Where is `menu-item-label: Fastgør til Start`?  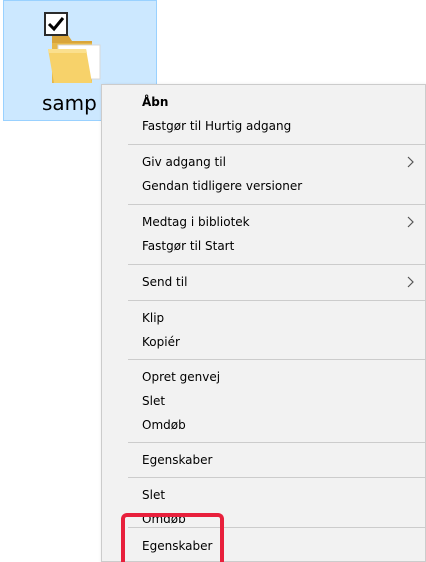
menu-item-label: Fastgør til Start is located at coordinates (188, 246).